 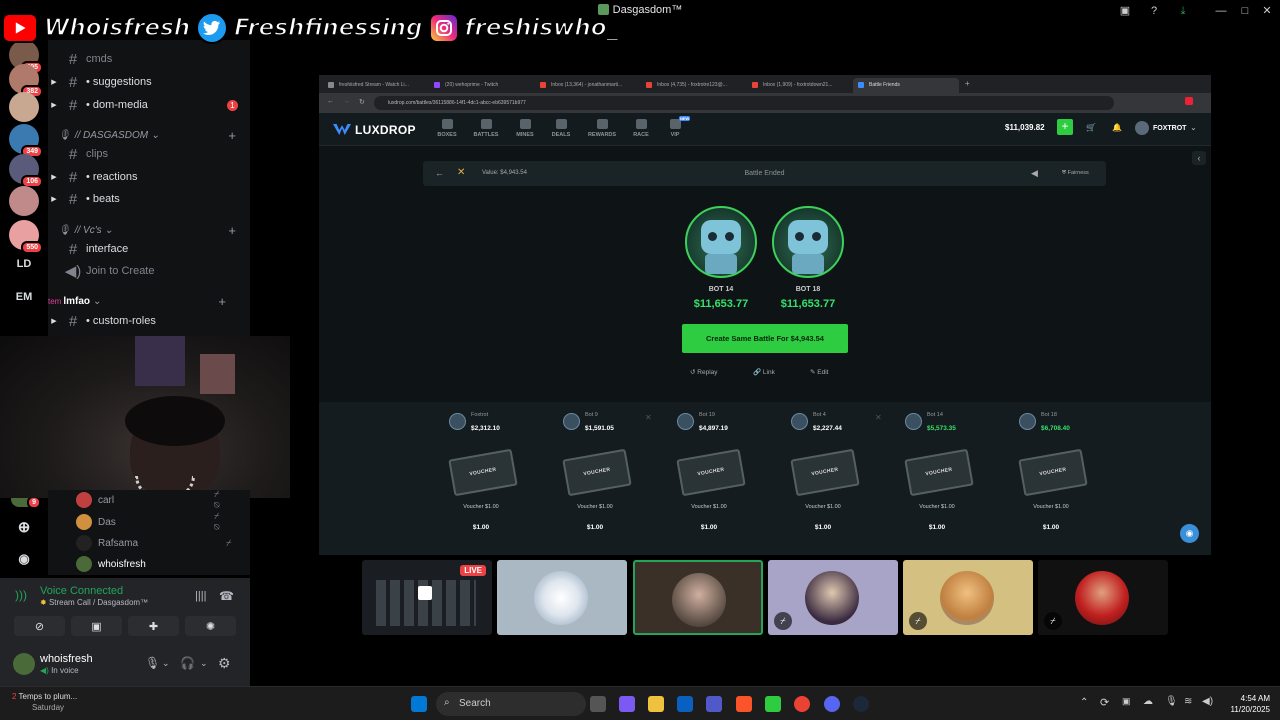 What do you see at coordinates (24, 559) in the screenshot?
I see `discover-icon: ◉` at bounding box center [24, 559].